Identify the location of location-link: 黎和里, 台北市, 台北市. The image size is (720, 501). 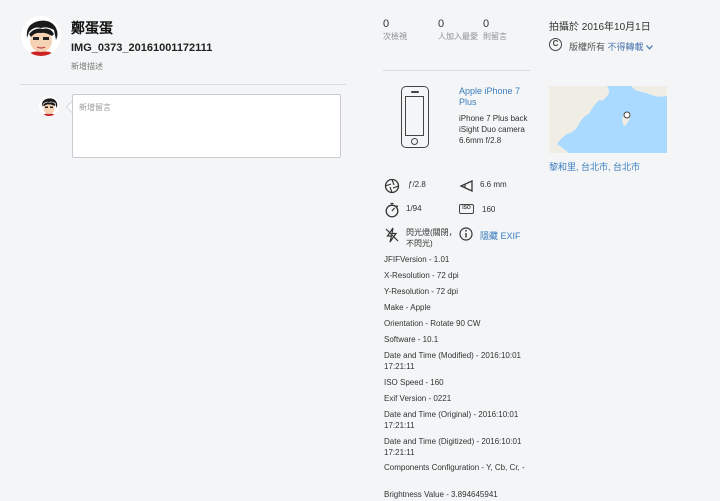
(594, 166).